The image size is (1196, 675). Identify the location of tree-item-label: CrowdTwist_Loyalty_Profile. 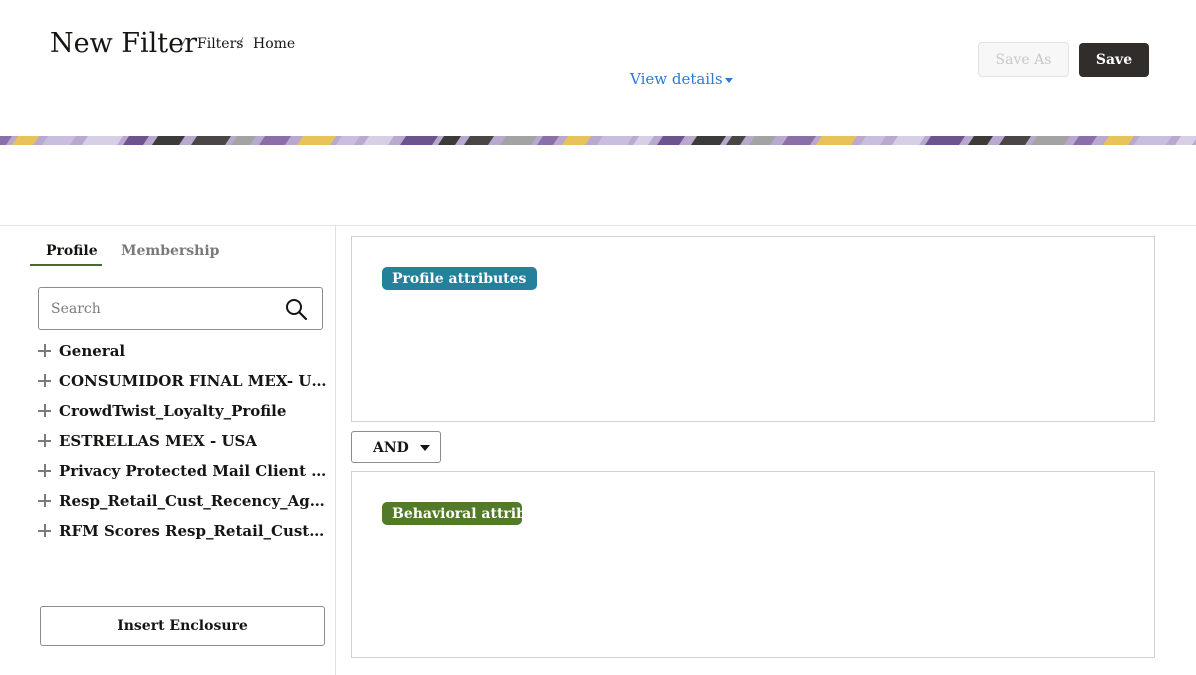
(173, 411).